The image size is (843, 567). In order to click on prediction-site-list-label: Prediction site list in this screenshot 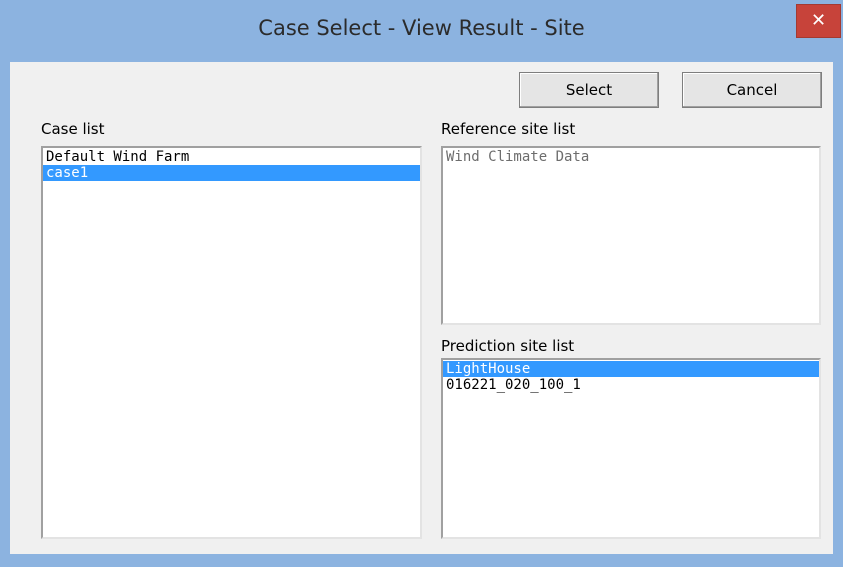, I will do `click(508, 346)`.